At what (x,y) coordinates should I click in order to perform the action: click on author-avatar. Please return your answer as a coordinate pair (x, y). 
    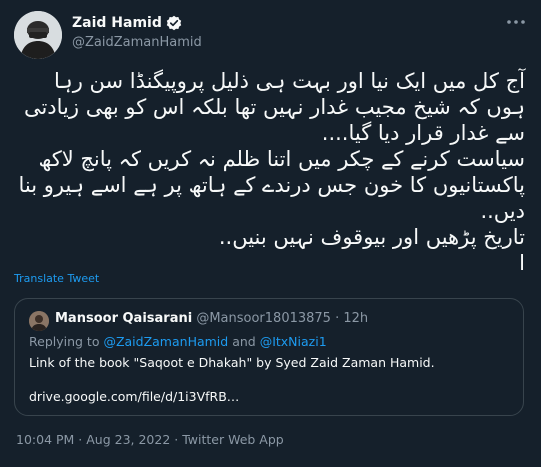
    Looking at the image, I should click on (38, 35).